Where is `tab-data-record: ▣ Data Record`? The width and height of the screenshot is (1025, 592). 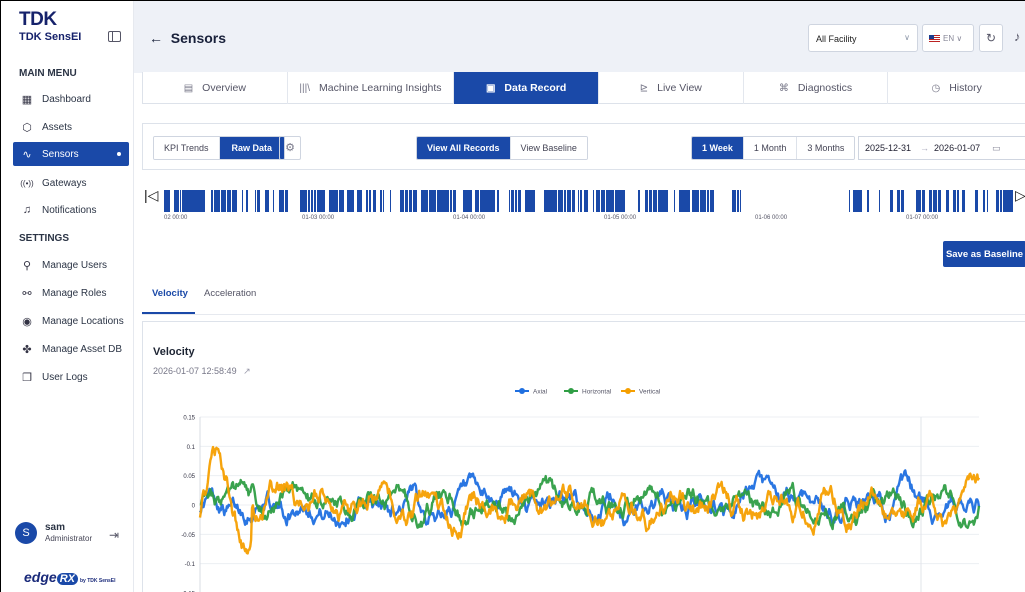
tab-data-record: ▣ Data Record is located at coordinates (526, 88).